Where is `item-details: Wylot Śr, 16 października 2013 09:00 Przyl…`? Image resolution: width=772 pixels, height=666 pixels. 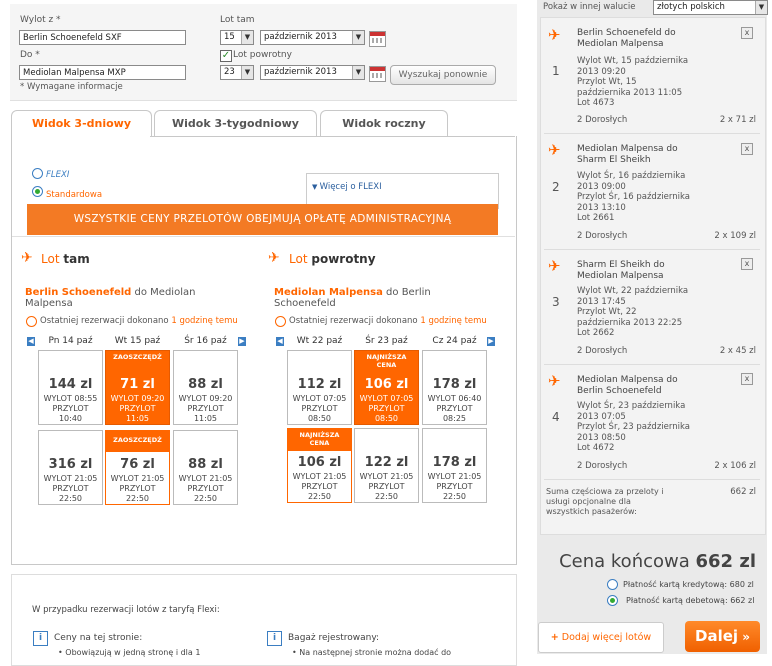
item-details: Wylot Śr, 16 października 2013 09:00 Przyl… is located at coordinates (633, 197).